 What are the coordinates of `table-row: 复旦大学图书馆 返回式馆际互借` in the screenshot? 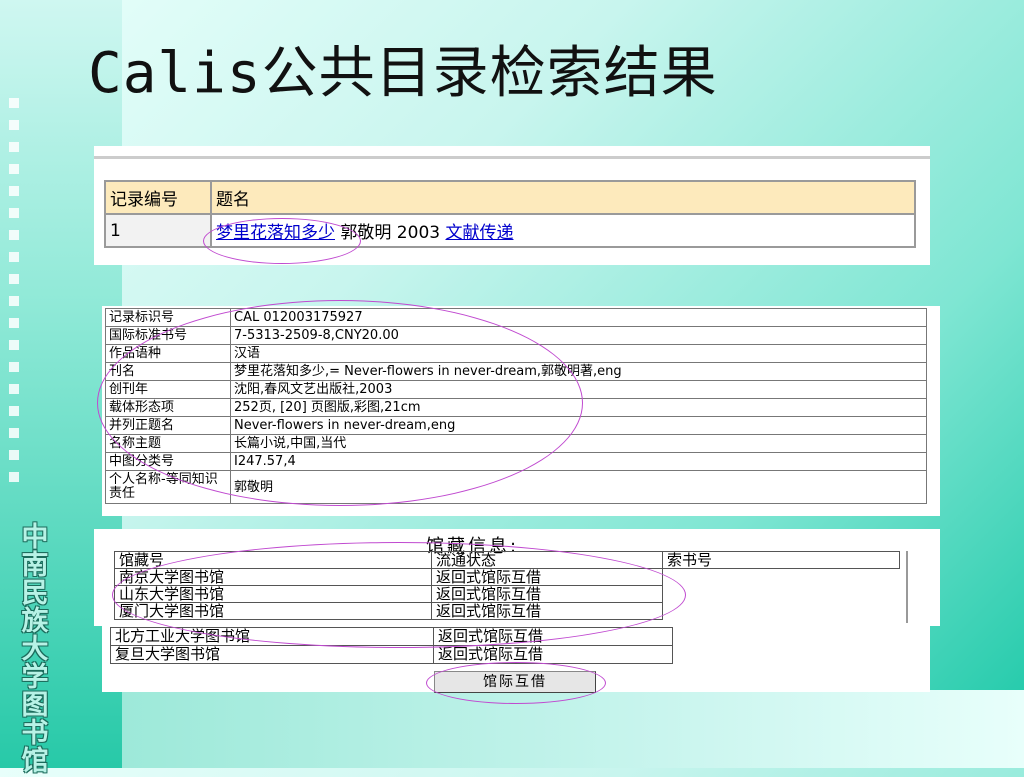 It's located at (391, 654).